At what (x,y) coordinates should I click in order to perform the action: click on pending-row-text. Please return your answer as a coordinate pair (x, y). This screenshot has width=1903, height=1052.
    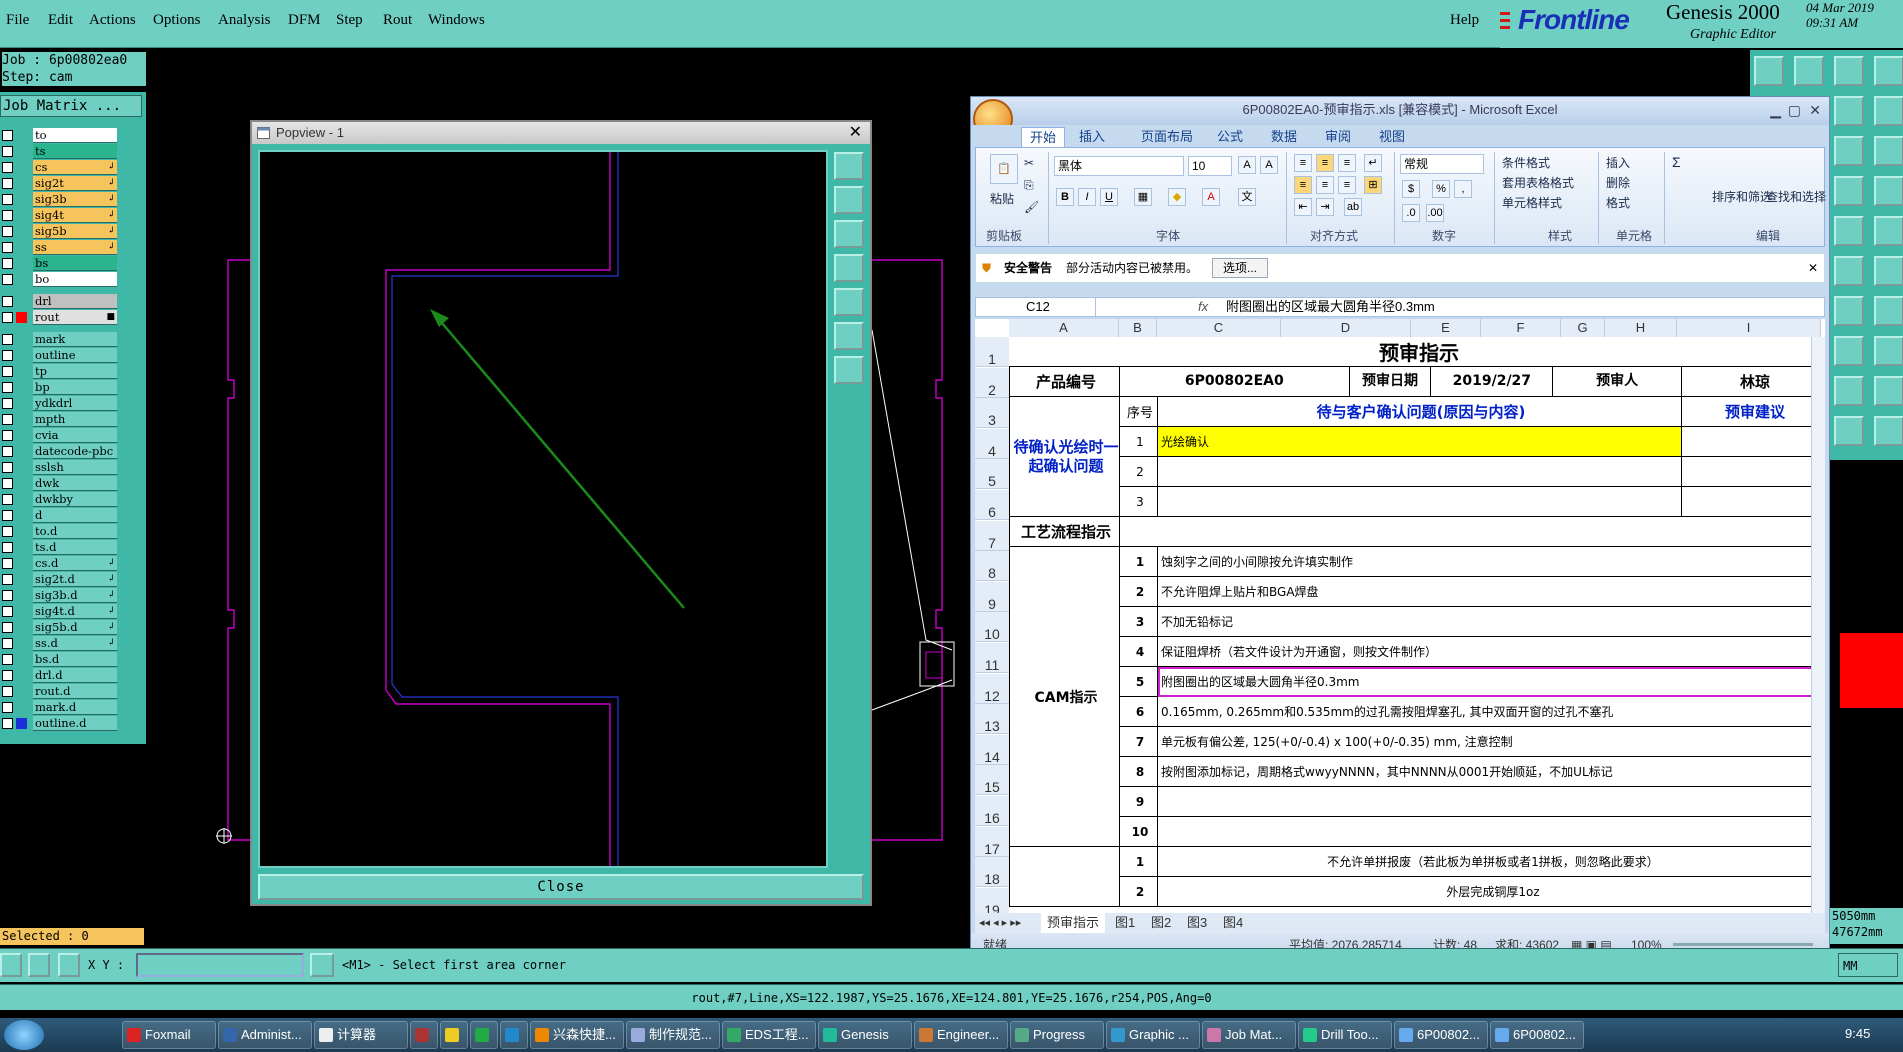
    Looking at the image, I should click on (1419, 471).